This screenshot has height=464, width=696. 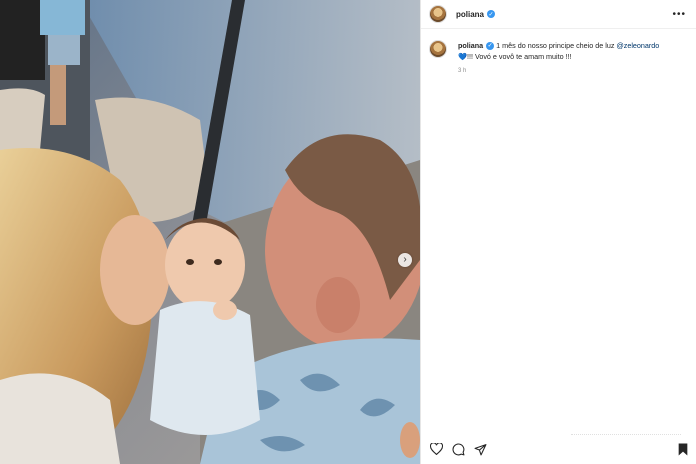 I want to click on divider-line, so click(x=626, y=434).